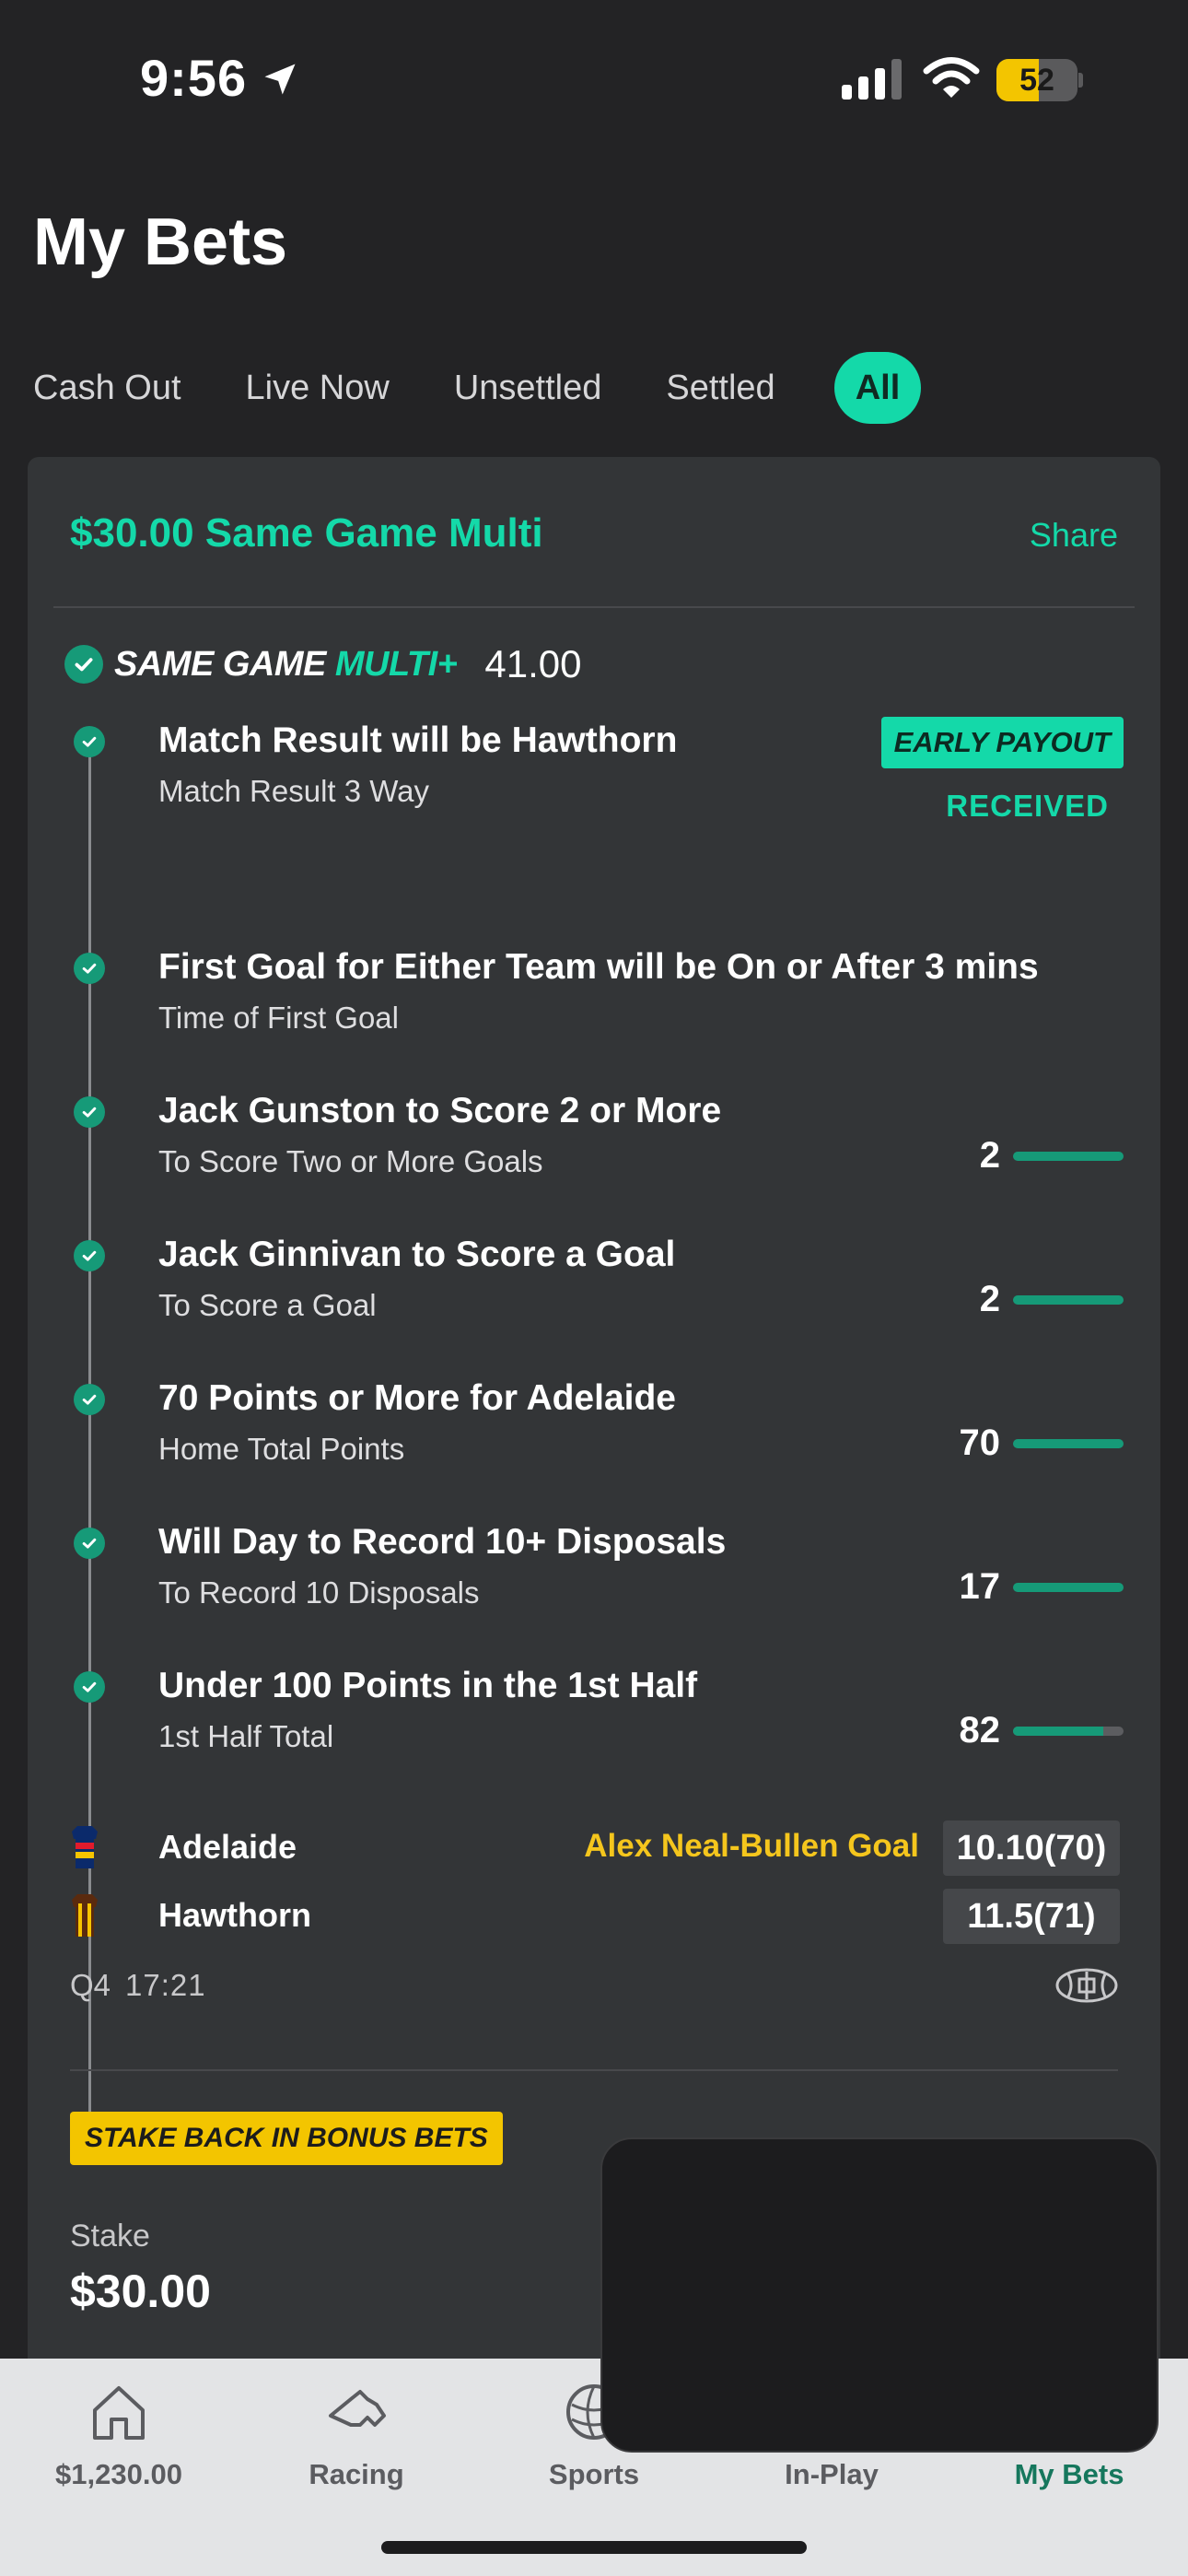 The width and height of the screenshot is (1188, 2576). What do you see at coordinates (594, 78) in the screenshot?
I see `status-bar: 9:56 52` at bounding box center [594, 78].